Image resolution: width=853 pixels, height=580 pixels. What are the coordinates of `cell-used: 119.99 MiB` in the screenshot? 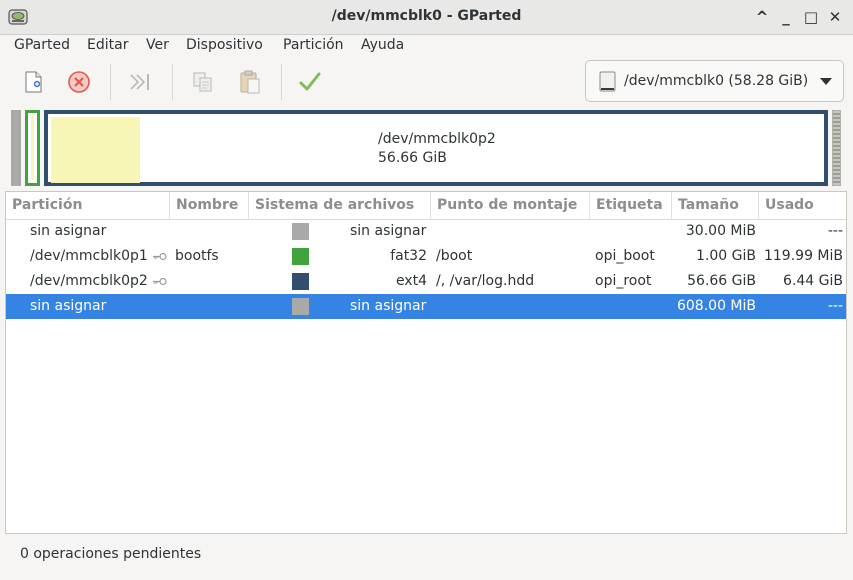 It's located at (803, 256).